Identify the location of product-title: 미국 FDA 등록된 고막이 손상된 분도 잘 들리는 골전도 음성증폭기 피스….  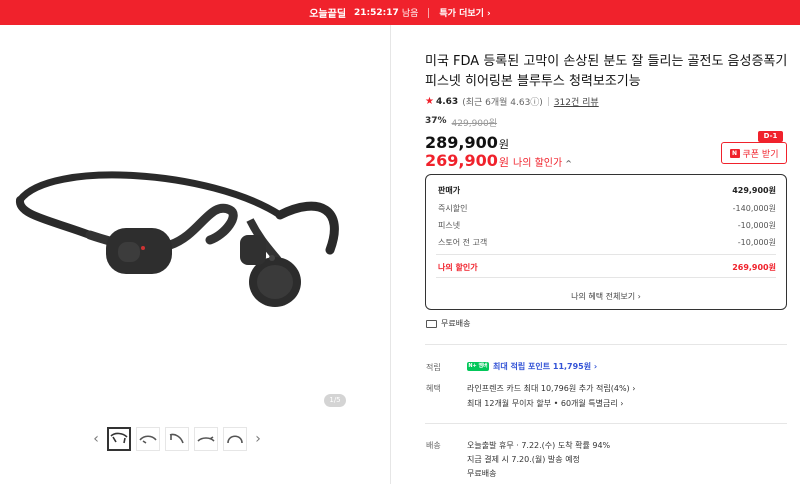
(606, 71).